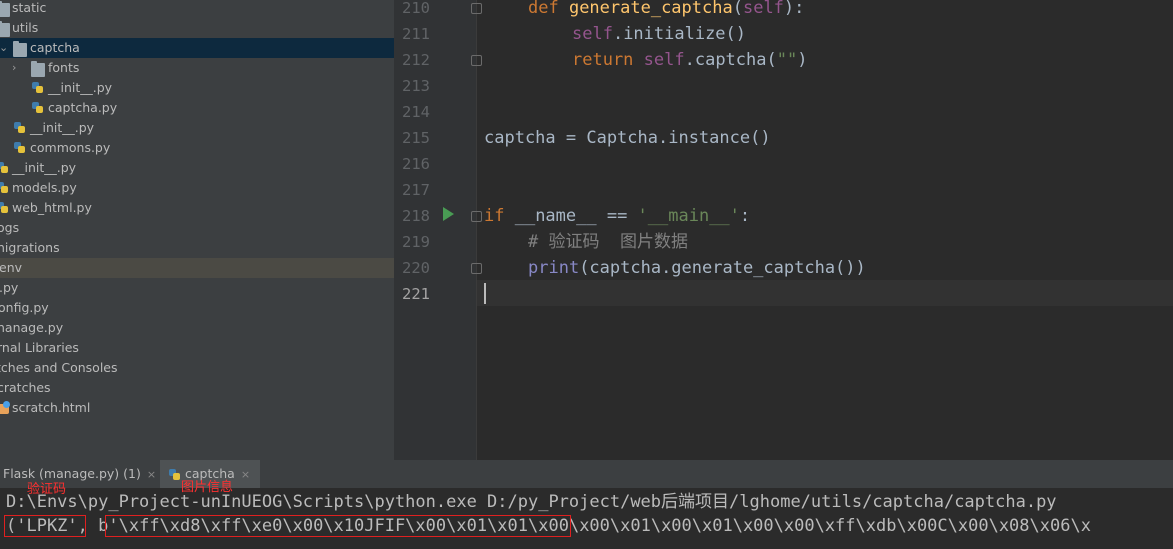 The width and height of the screenshot is (1173, 549). I want to click on code-token: __name__ ==, so click(576, 216).